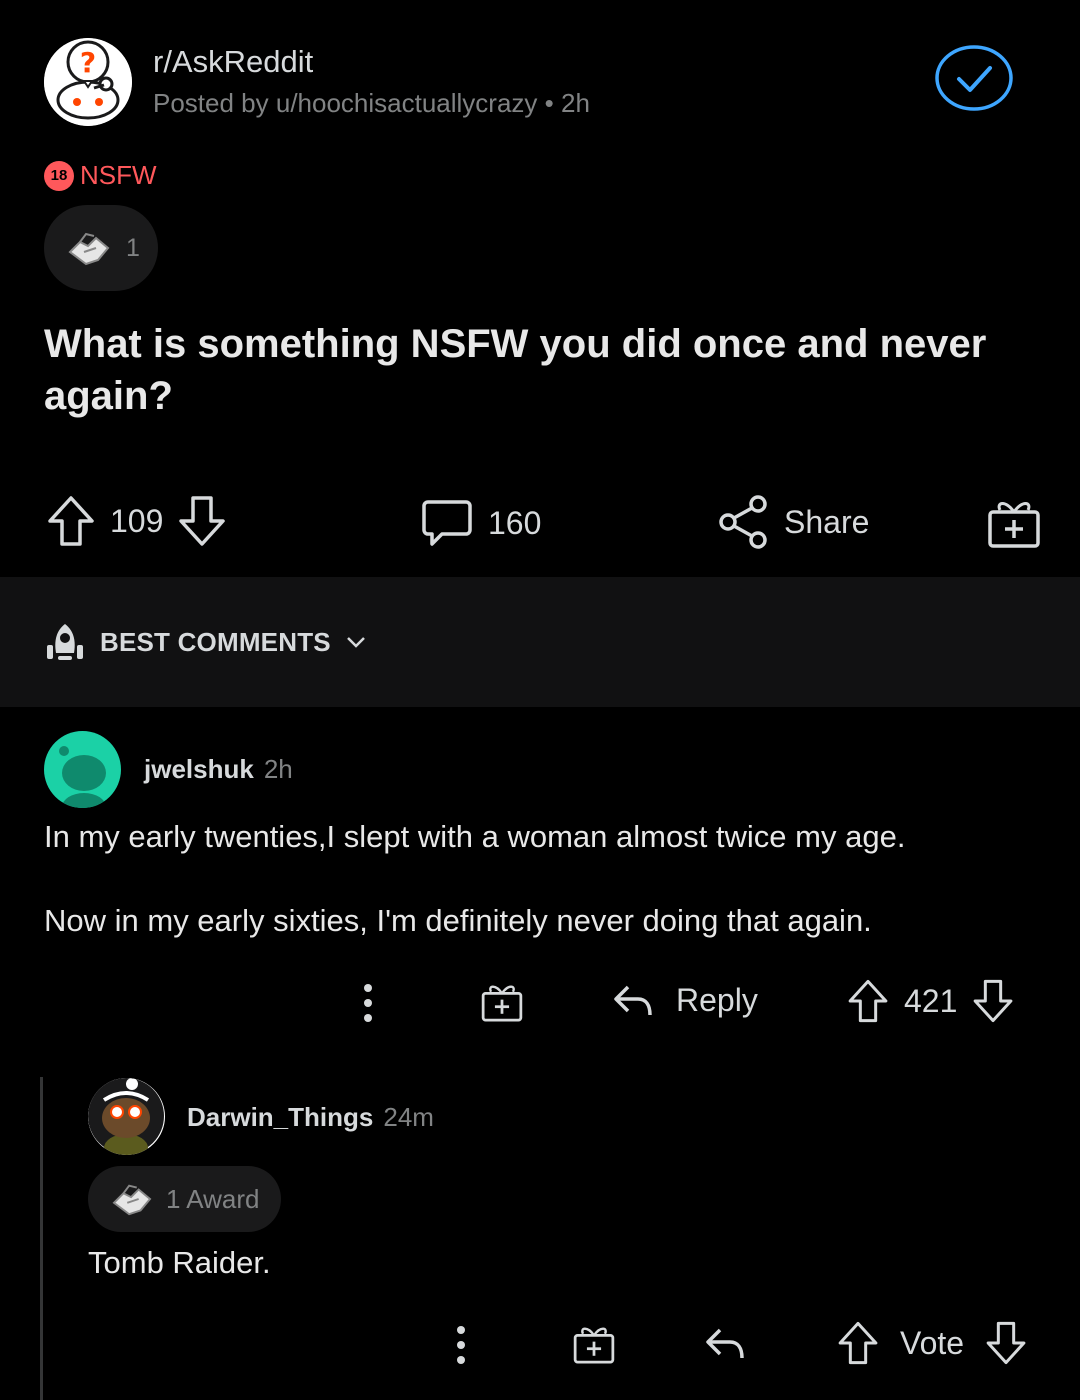 The width and height of the screenshot is (1080, 1400). I want to click on award-count: 1, so click(133, 247).